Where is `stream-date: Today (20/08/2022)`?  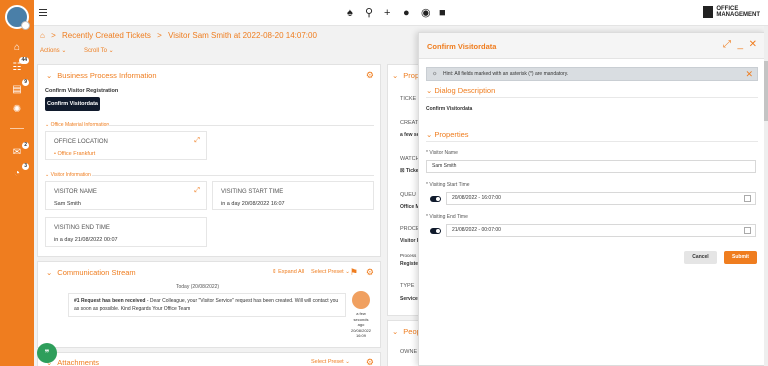 stream-date: Today (20/08/2022) is located at coordinates (198, 287).